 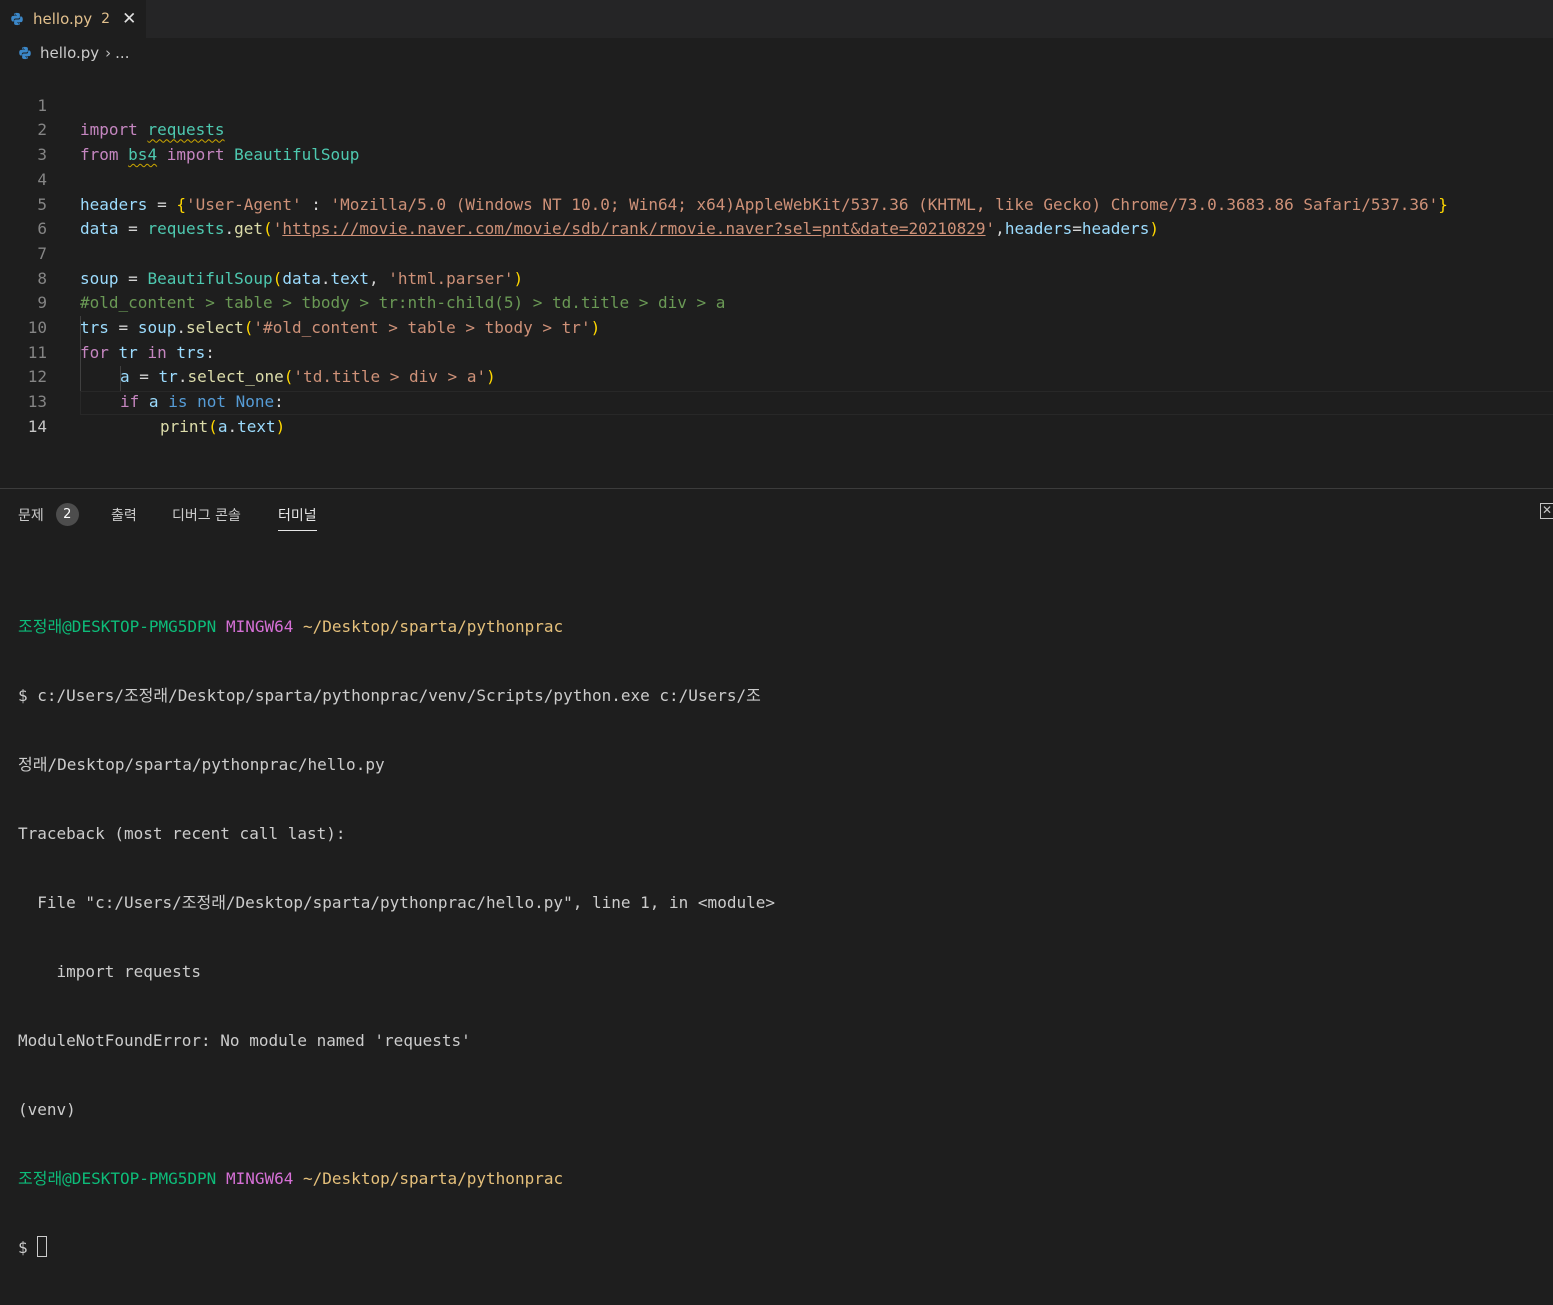 I want to click on code-line: 10 for tr in trs:, so click(x=776, y=326).